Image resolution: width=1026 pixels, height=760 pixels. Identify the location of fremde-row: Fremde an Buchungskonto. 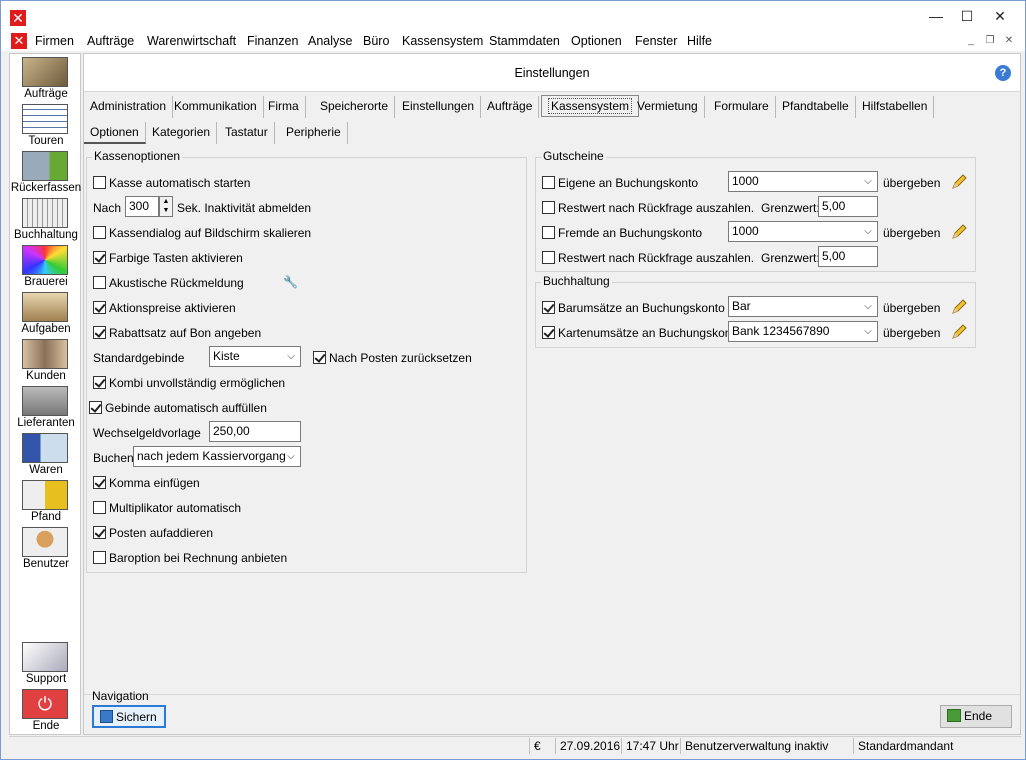
(622, 233).